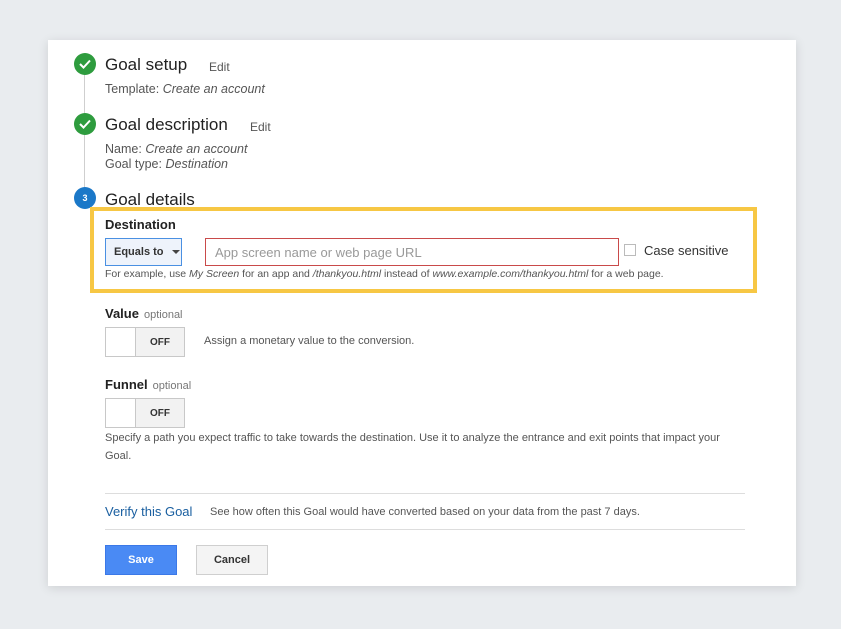 The image size is (841, 629). I want to click on funnel-optional-tag: optional, so click(172, 386).